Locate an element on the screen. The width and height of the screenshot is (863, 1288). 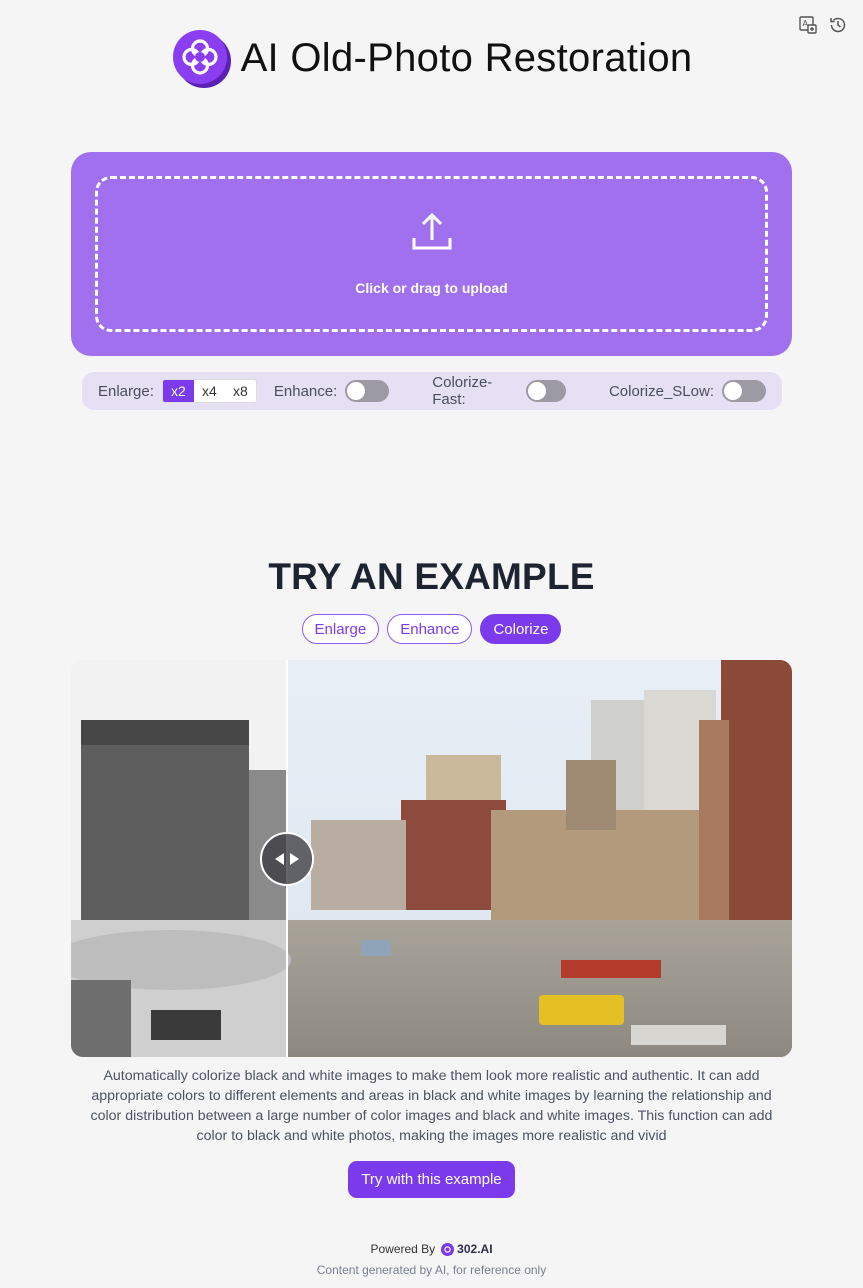
colorize-slow-option: Colorize_SLow: is located at coordinates (687, 391).